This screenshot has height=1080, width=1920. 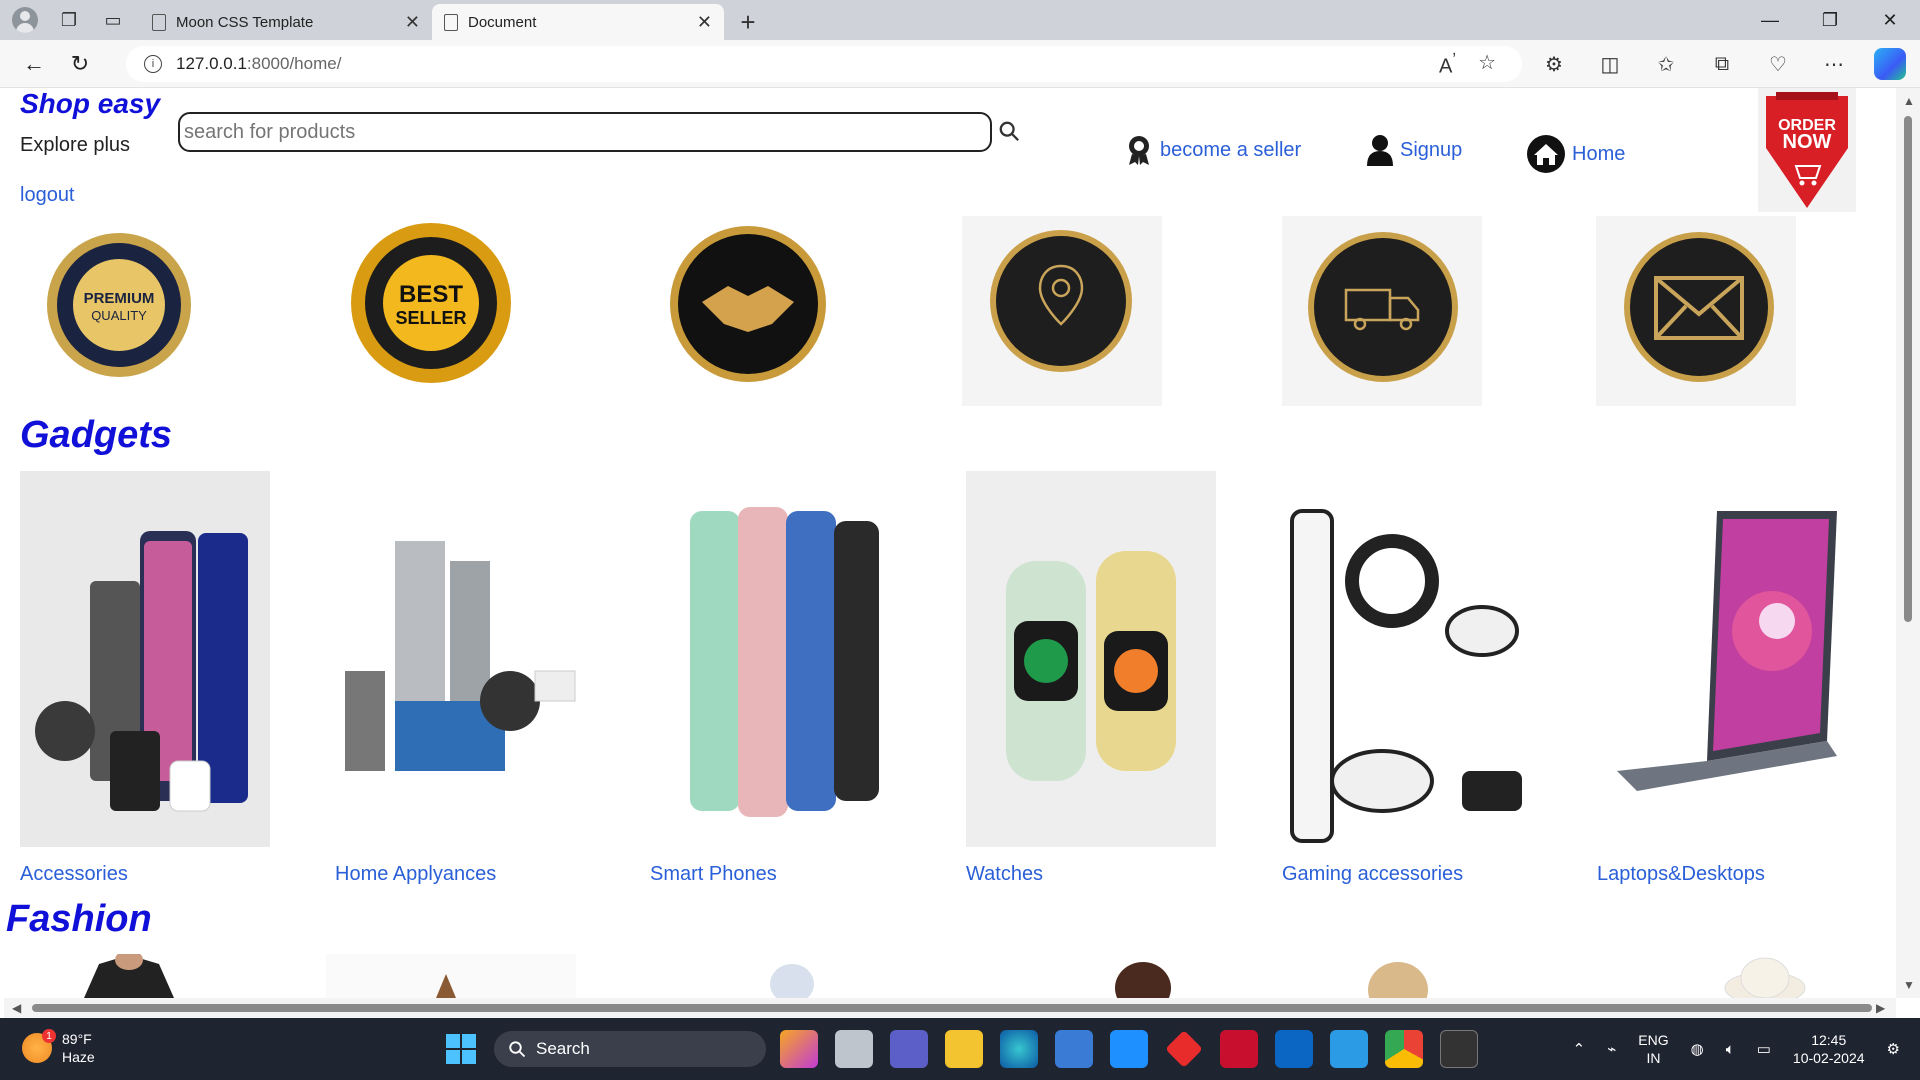 What do you see at coordinates (1404, 1049) in the screenshot?
I see `chrome-icon` at bounding box center [1404, 1049].